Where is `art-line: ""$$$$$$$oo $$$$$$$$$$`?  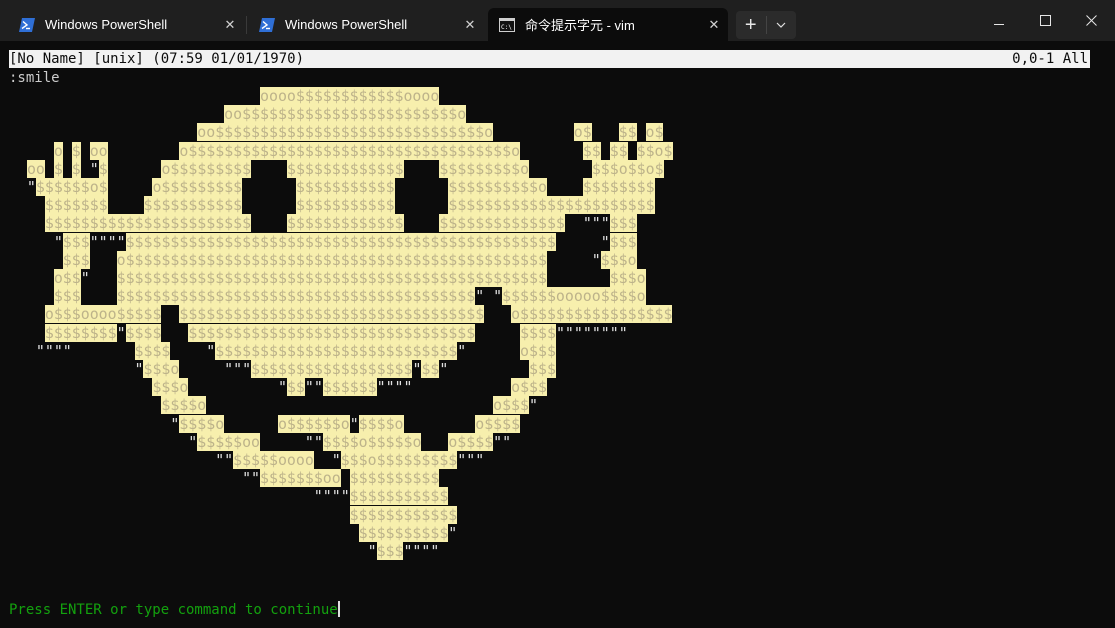 art-line: ""$$$$$$$oo $$$$$$$$$$ is located at coordinates (224, 478).